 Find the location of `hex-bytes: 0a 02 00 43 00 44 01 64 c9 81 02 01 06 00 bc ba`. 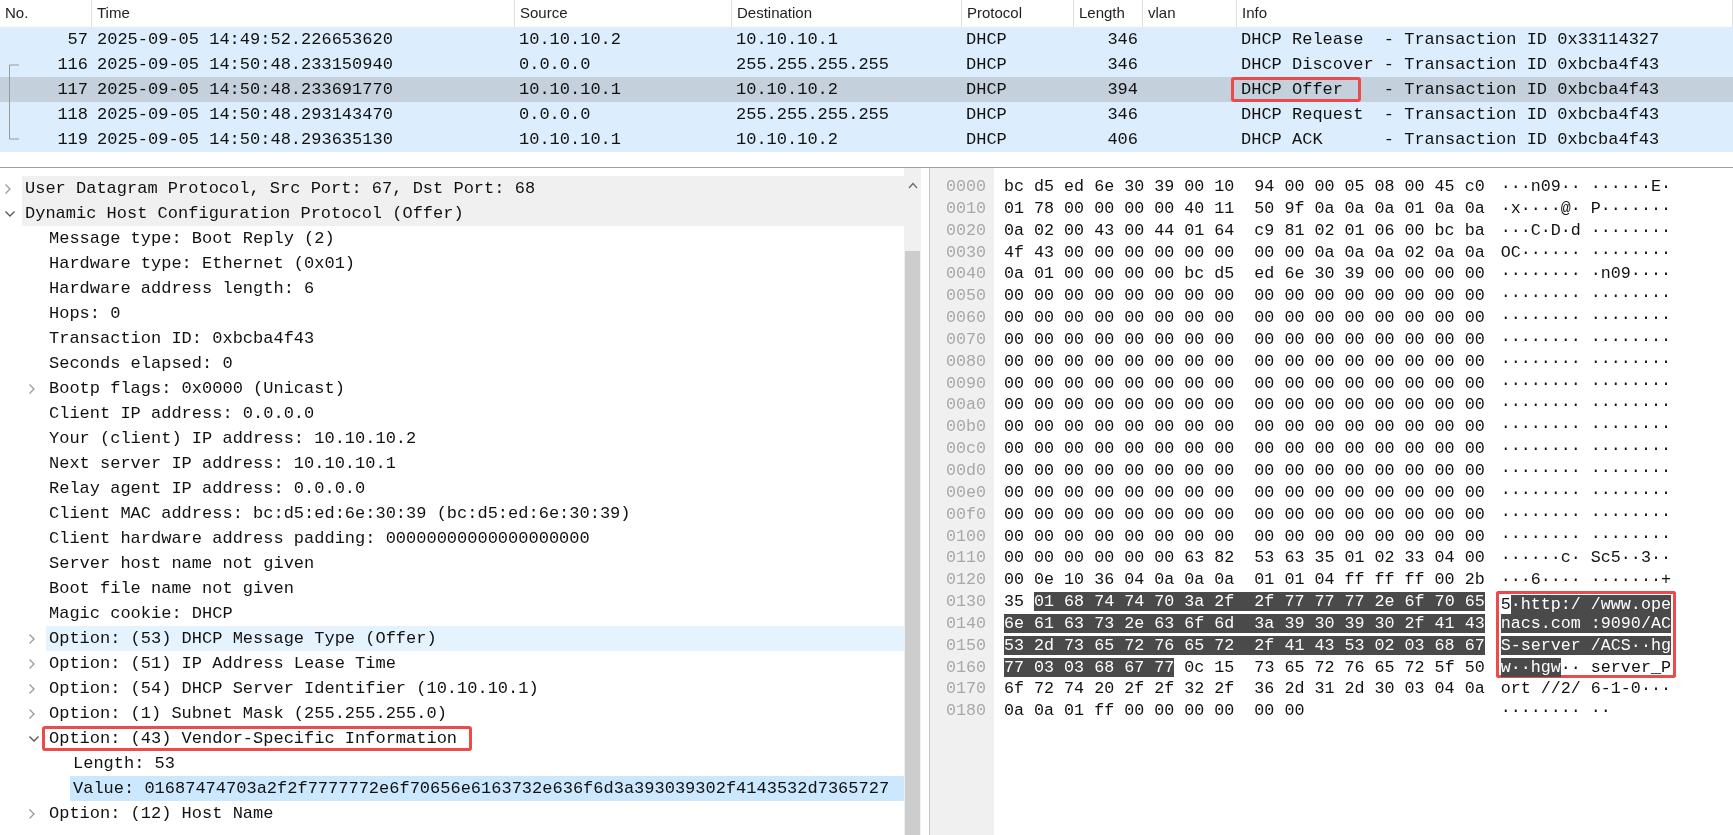

hex-bytes: 0a 02 00 43 00 44 01 64 c9 81 02 01 06 00 bc ba is located at coordinates (1244, 230).